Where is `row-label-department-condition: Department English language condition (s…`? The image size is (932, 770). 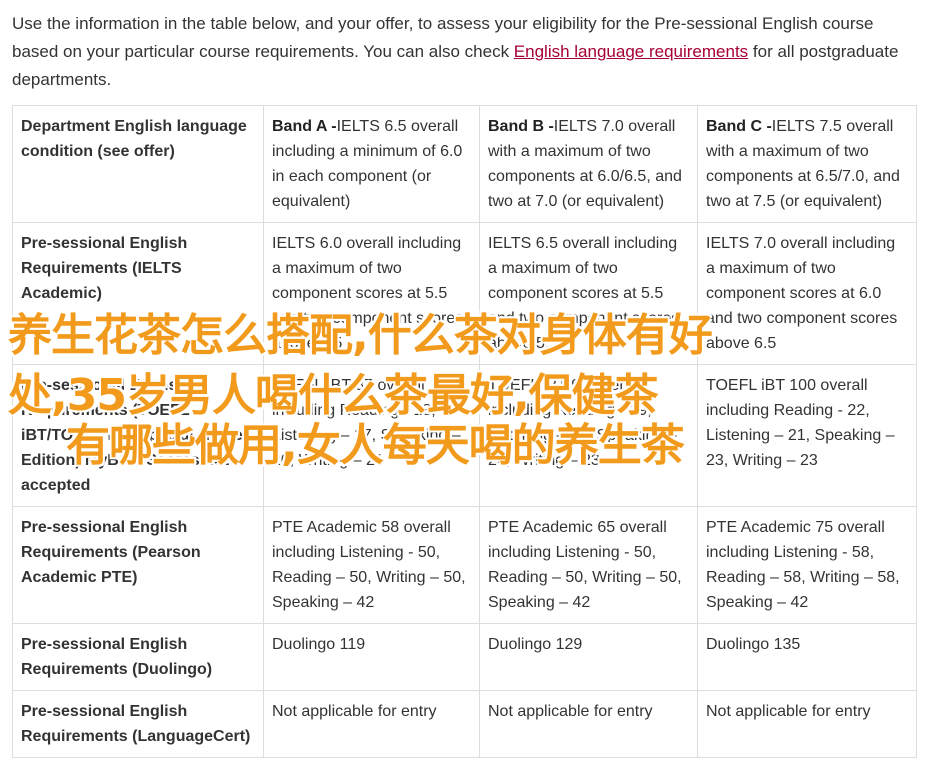
row-label-department-condition: Department English language condition (s… is located at coordinates (138, 164).